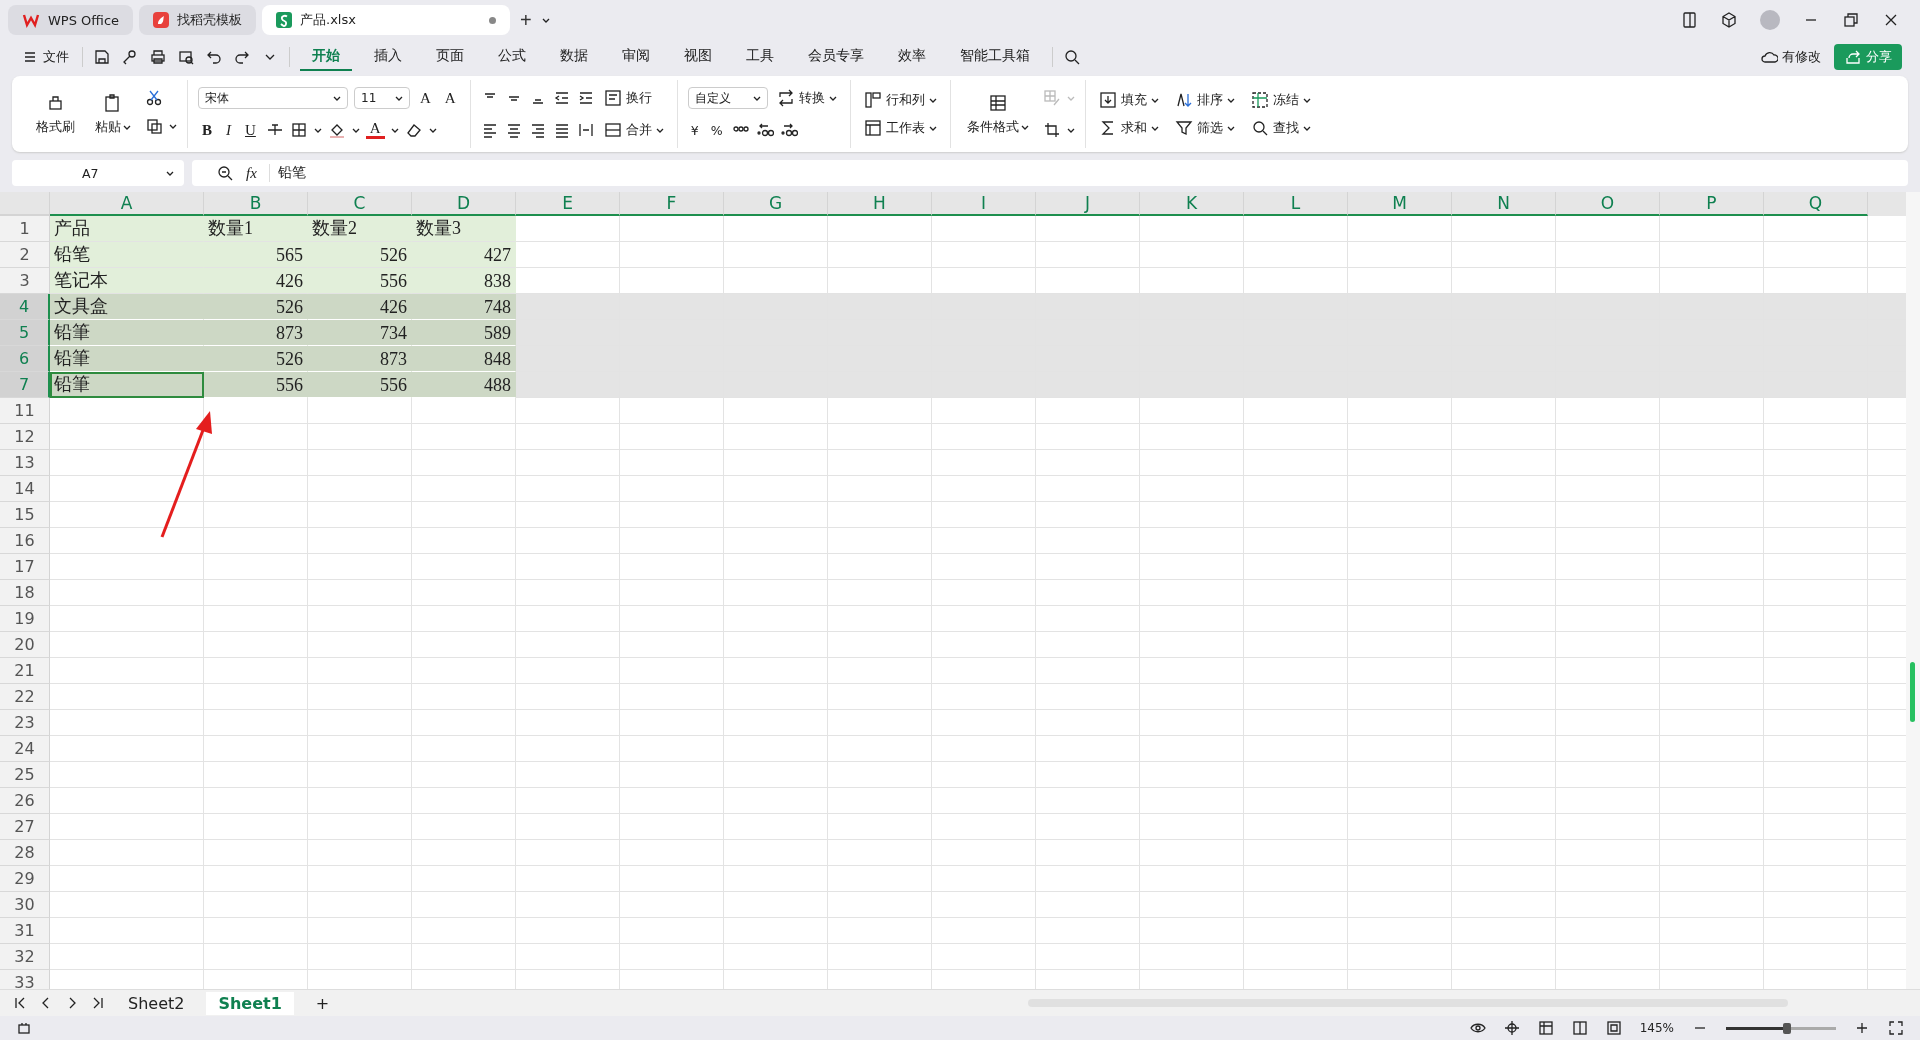 The image size is (1920, 1040). Describe the element at coordinates (900, 128) in the screenshot. I see `worksheet-button: 工作表` at that location.